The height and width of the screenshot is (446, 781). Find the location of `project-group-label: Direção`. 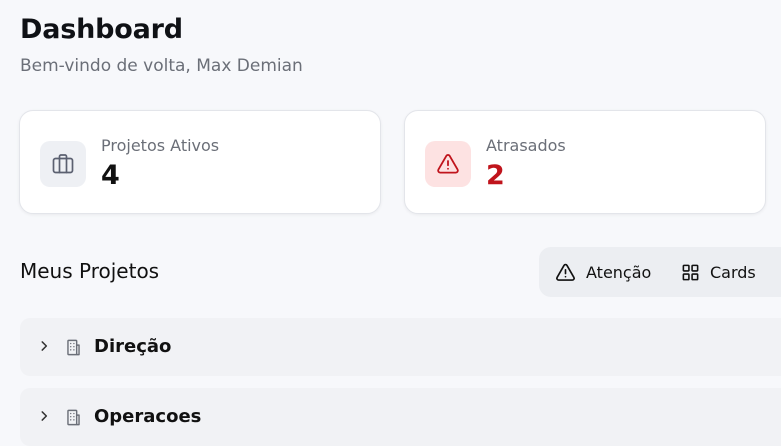

project-group-label: Direção is located at coordinates (133, 346).